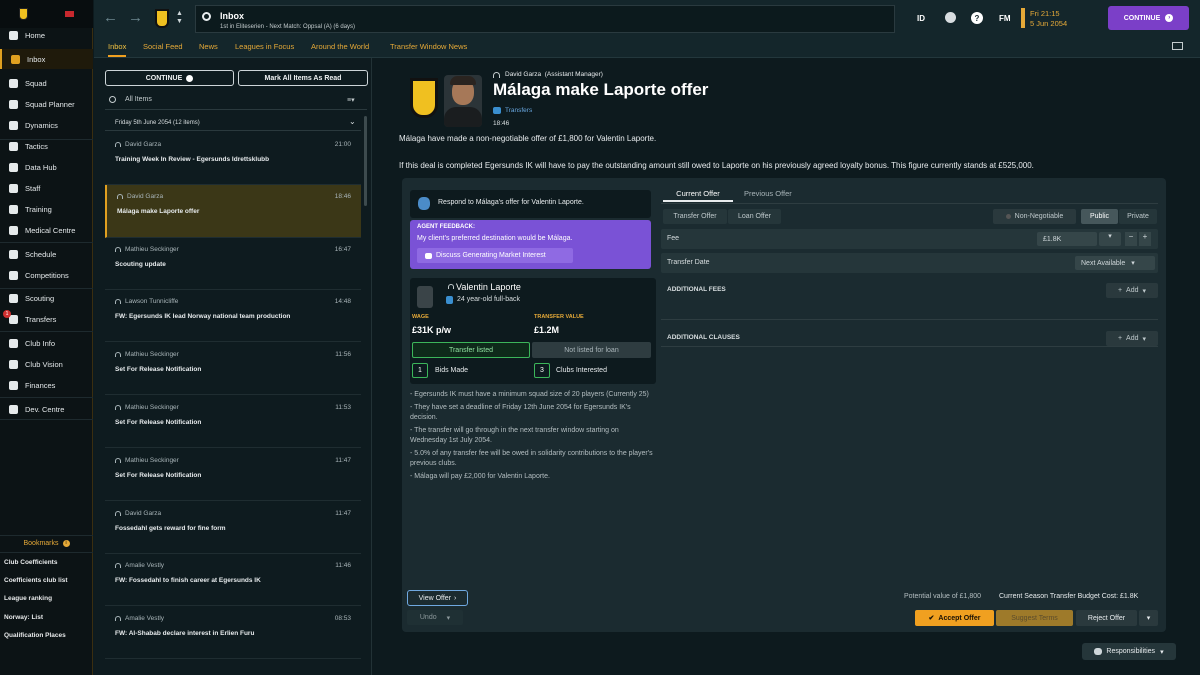 This screenshot has width=1200, height=675. I want to click on bookmark-item: Norway: List, so click(23, 617).